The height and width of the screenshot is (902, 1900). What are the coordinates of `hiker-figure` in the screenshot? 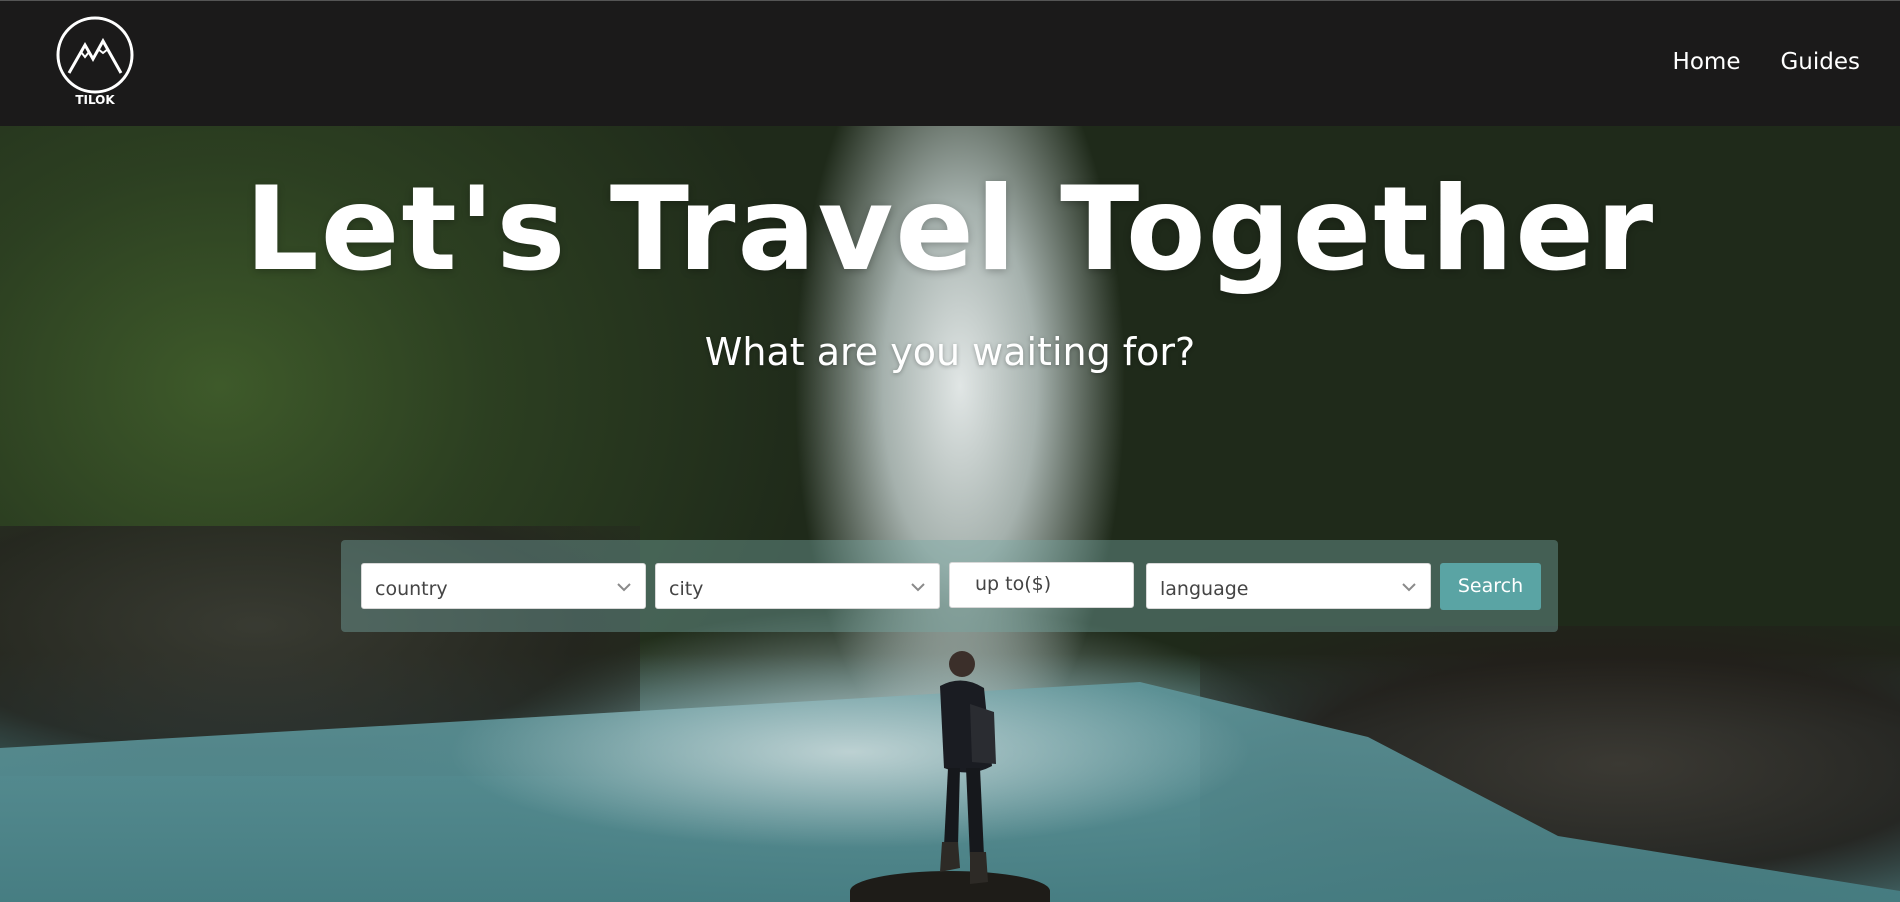 It's located at (968, 767).